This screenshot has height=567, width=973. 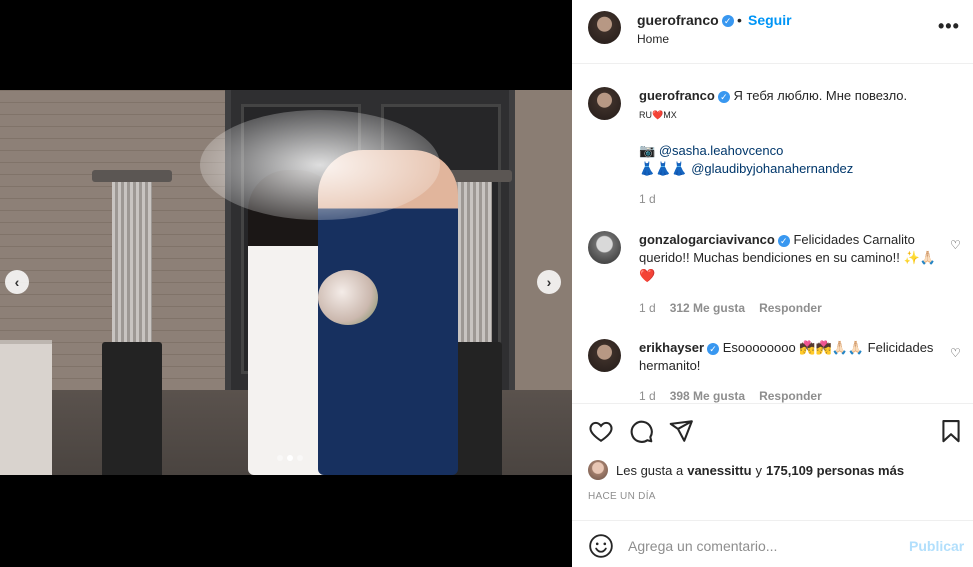 What do you see at coordinates (542, 240) in the screenshot?
I see `brick-wall-right` at bounding box center [542, 240].